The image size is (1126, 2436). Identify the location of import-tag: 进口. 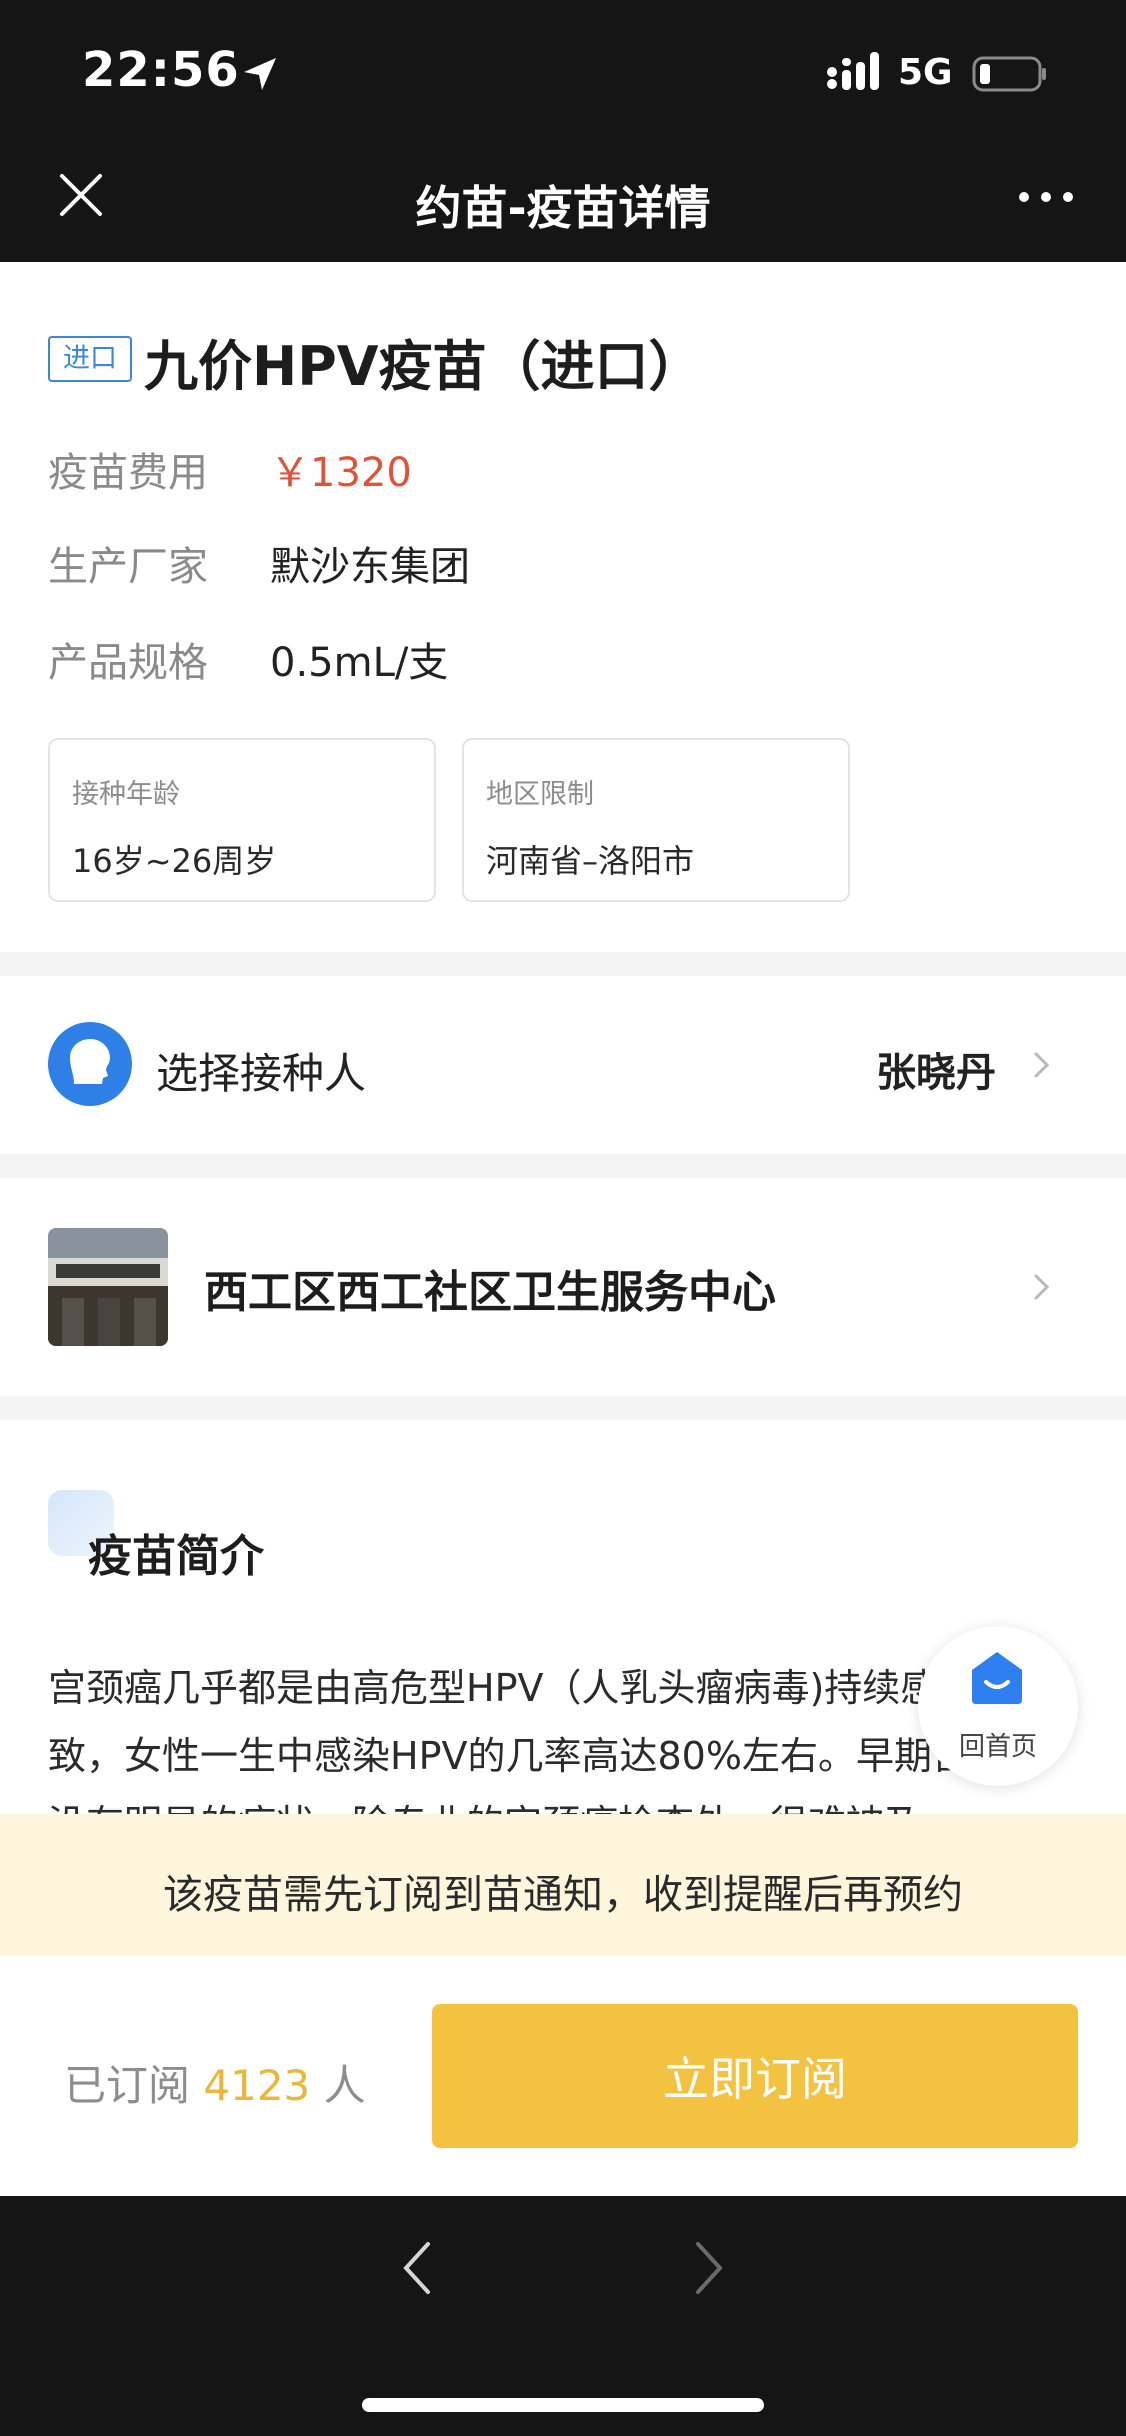
(90, 359).